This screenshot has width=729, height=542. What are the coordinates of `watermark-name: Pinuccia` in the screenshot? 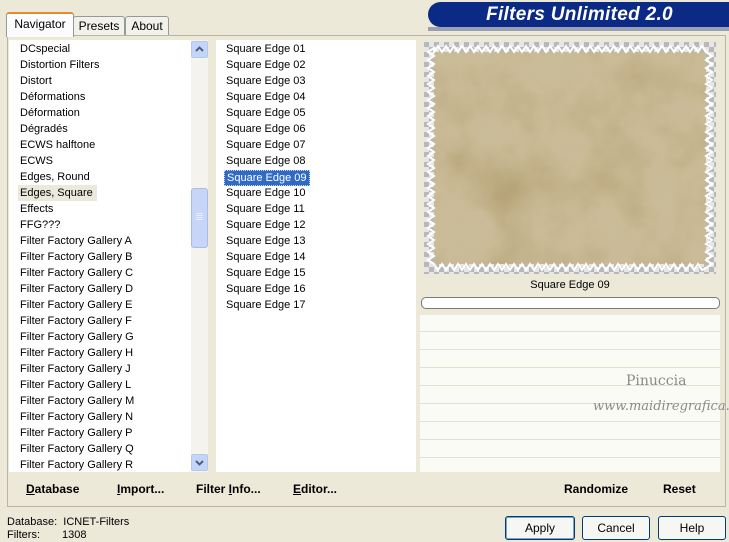 It's located at (656, 381).